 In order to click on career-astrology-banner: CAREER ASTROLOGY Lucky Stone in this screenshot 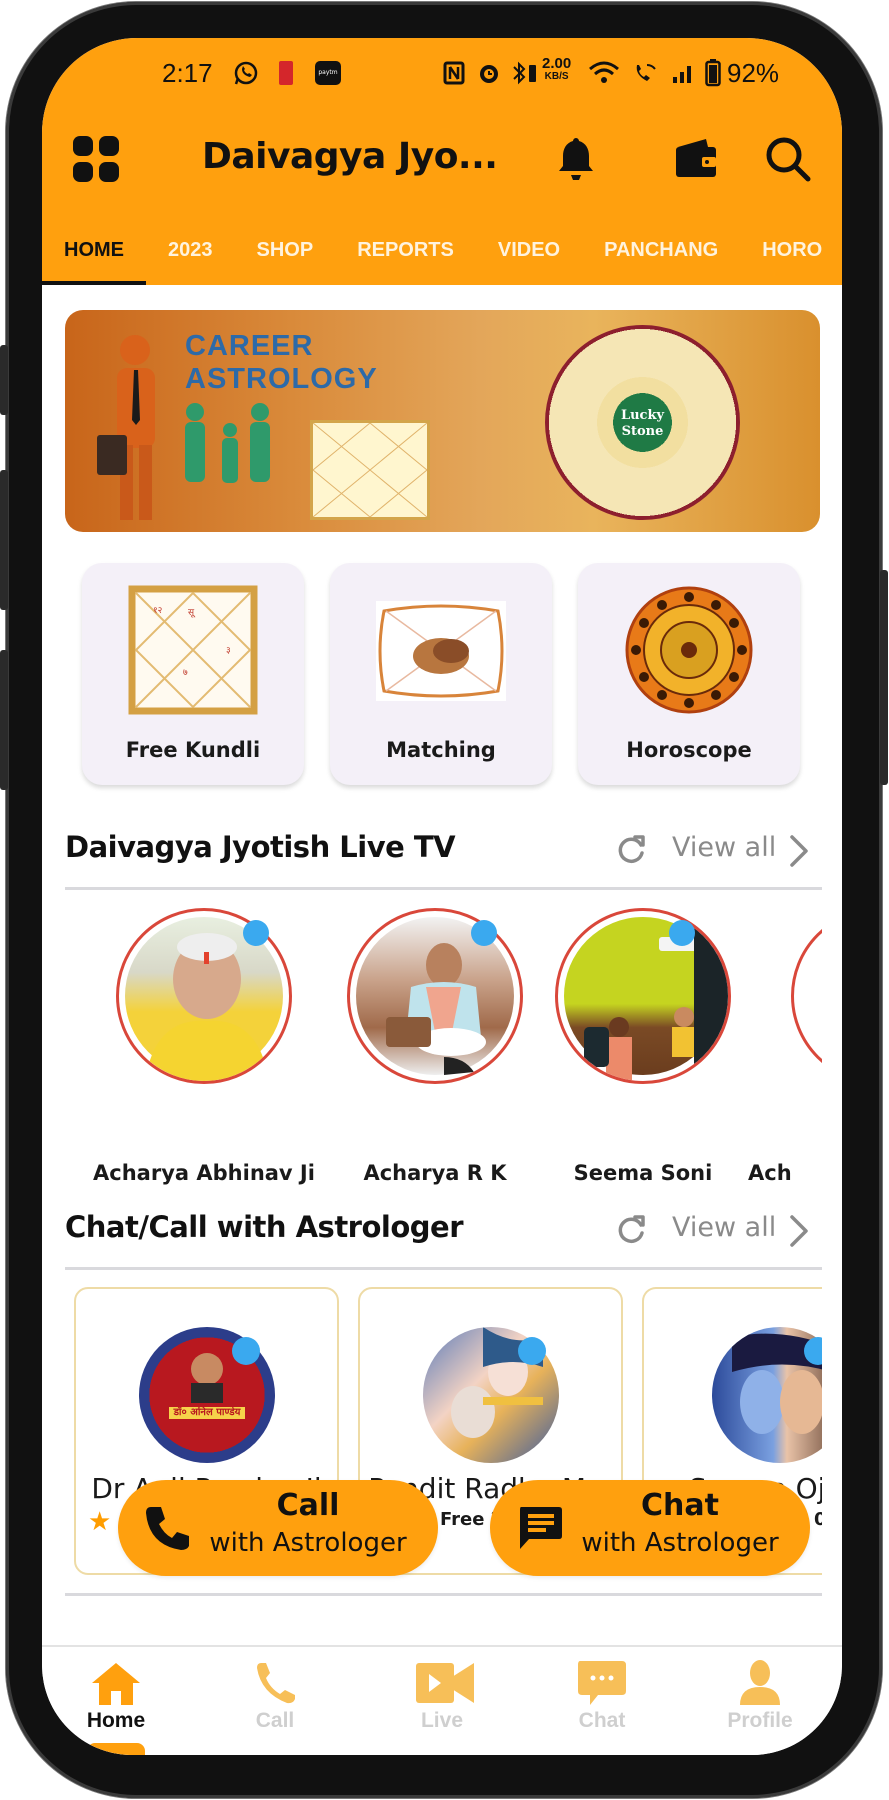, I will do `click(442, 421)`.